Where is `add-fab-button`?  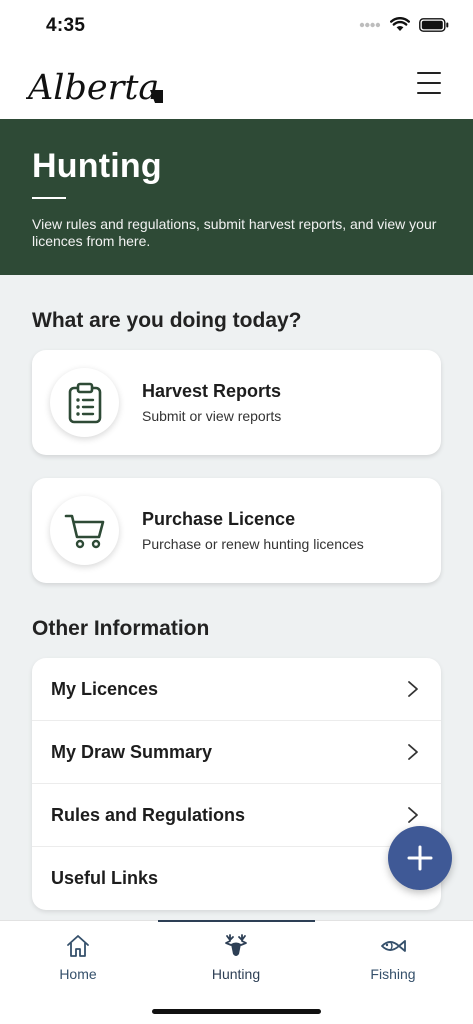 add-fab-button is located at coordinates (420, 858).